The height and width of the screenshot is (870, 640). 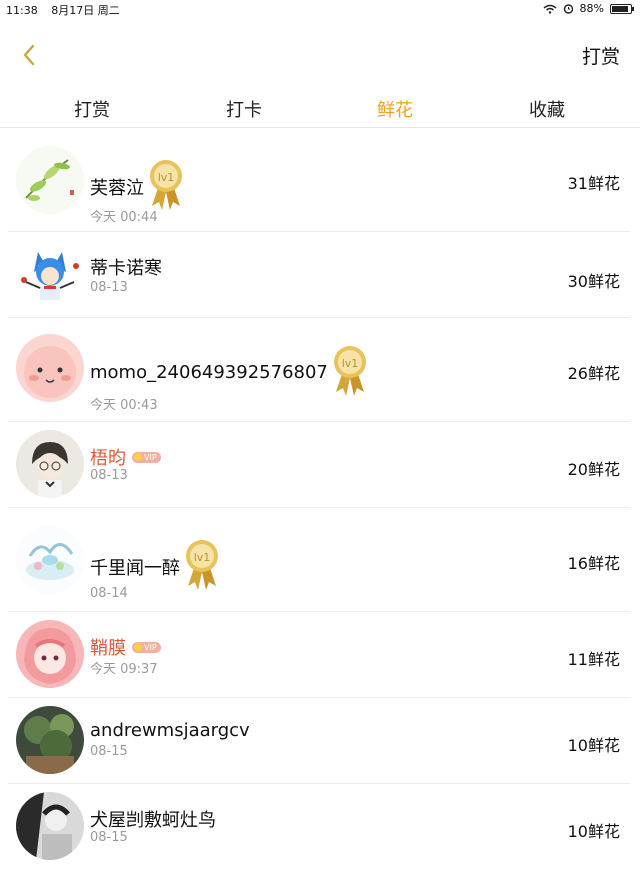 What do you see at coordinates (124, 405) in the screenshot?
I see `timestamp: 今天 00:43` at bounding box center [124, 405].